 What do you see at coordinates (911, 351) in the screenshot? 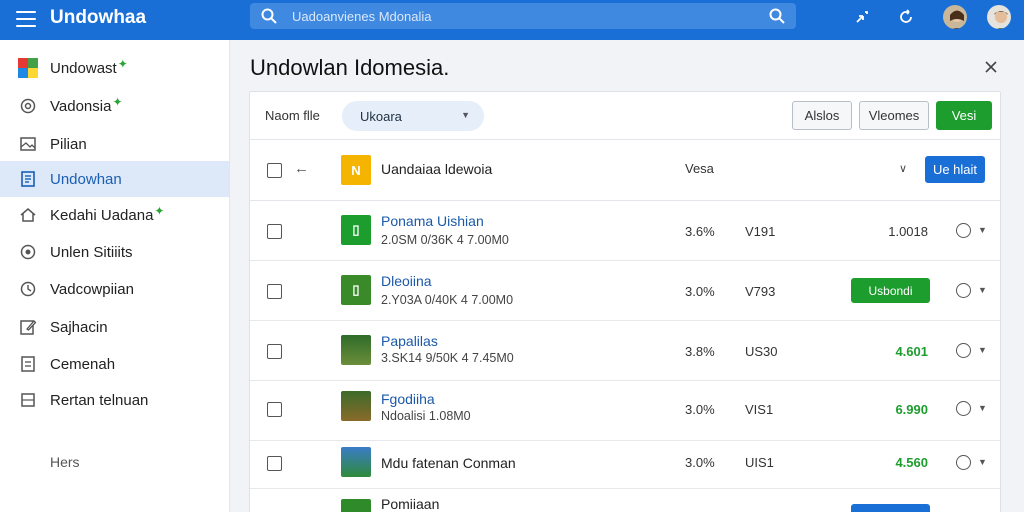
I see `row-value: 4.601` at bounding box center [911, 351].